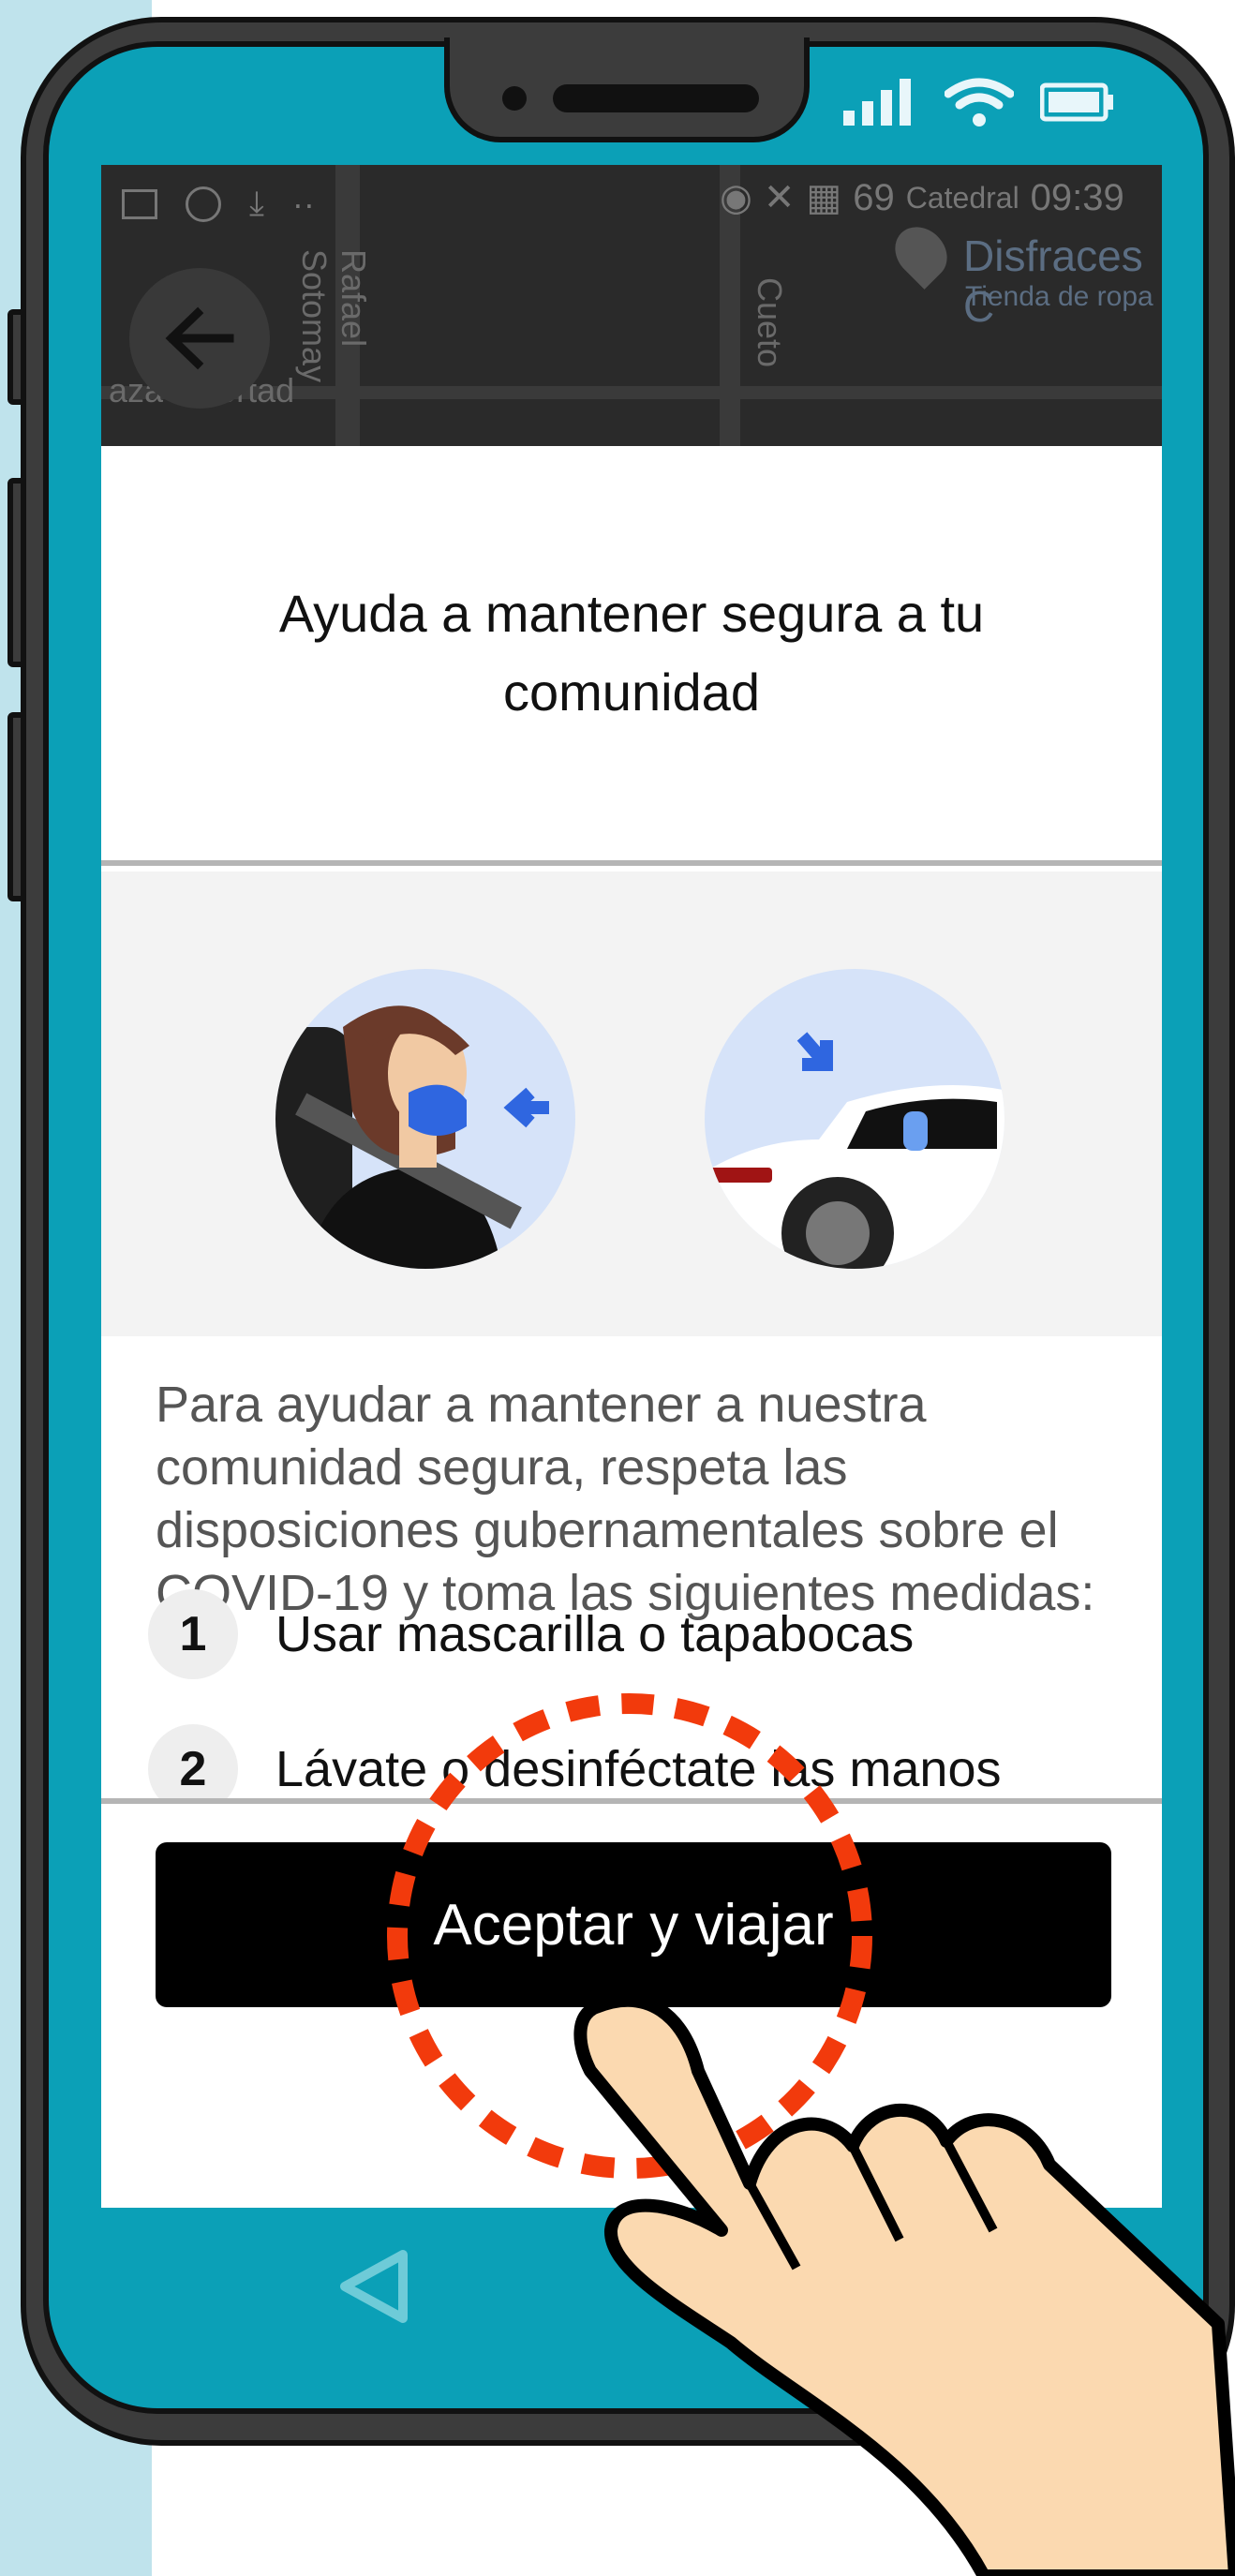 The image size is (1235, 2576). I want to click on status-icons, so click(979, 102).